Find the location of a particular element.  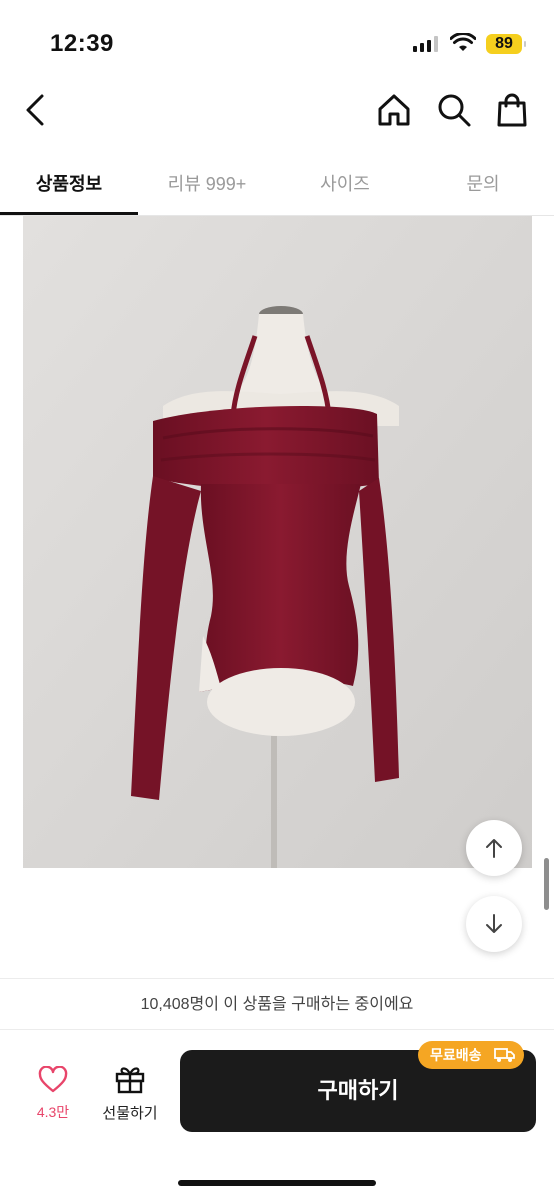

arrow-down-icon is located at coordinates (494, 923).